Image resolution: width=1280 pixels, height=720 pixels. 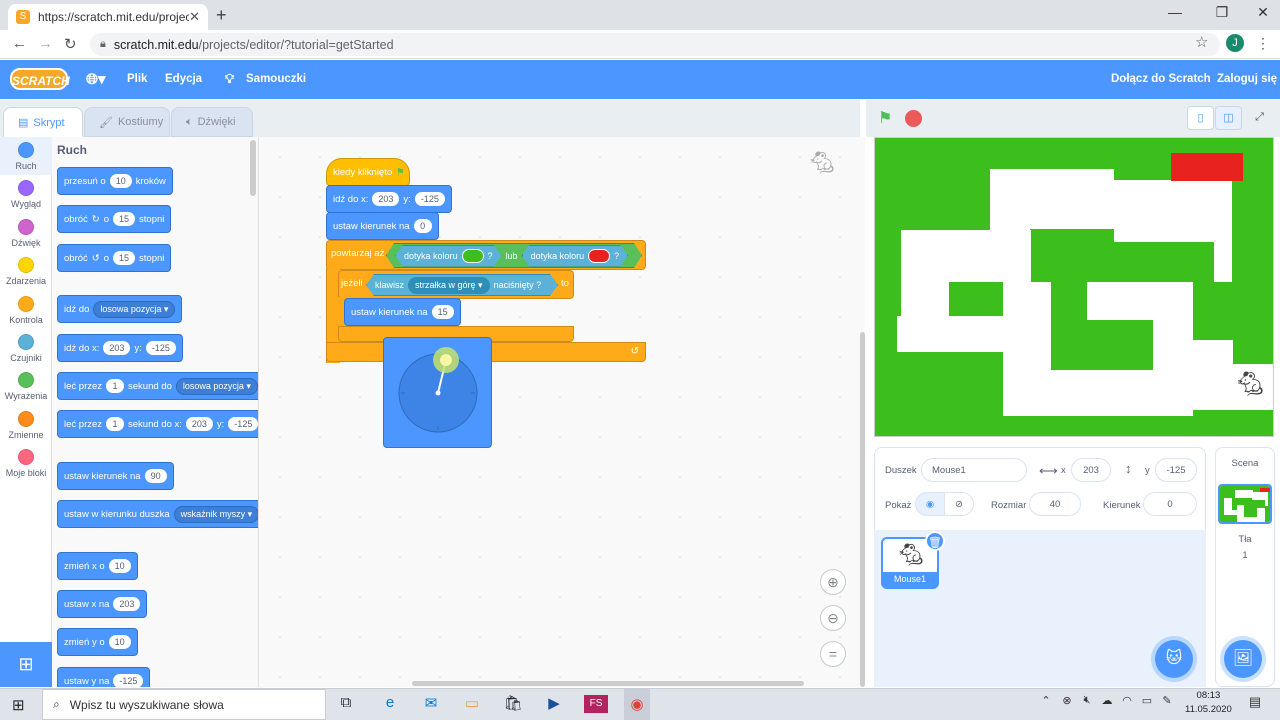 I want to click on script-goto-xy: idź do x: 203 y: -125, so click(x=389, y=199).